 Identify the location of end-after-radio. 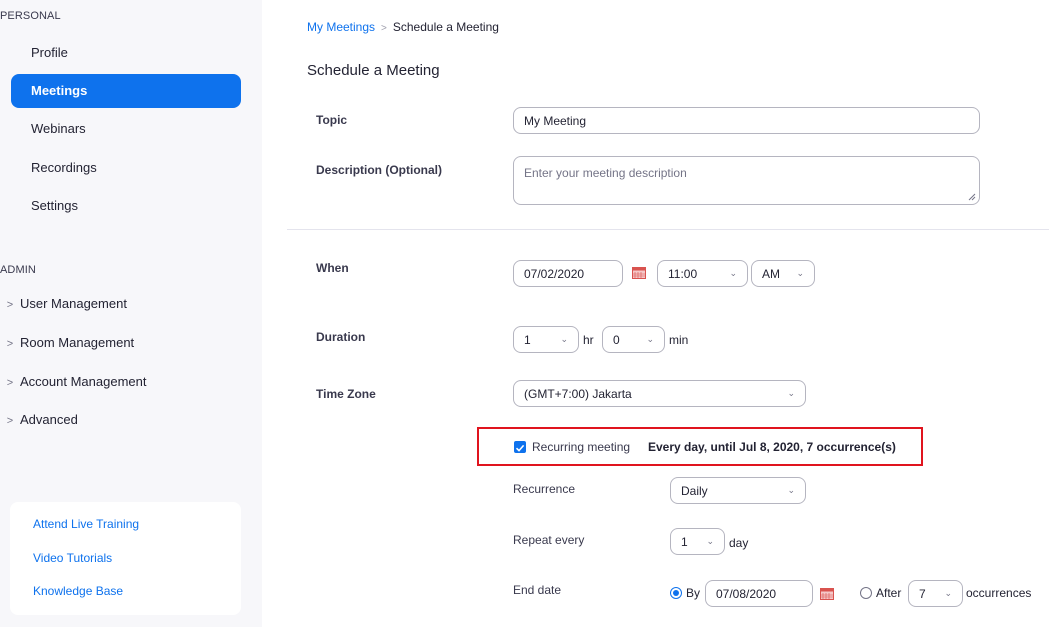
(866, 593).